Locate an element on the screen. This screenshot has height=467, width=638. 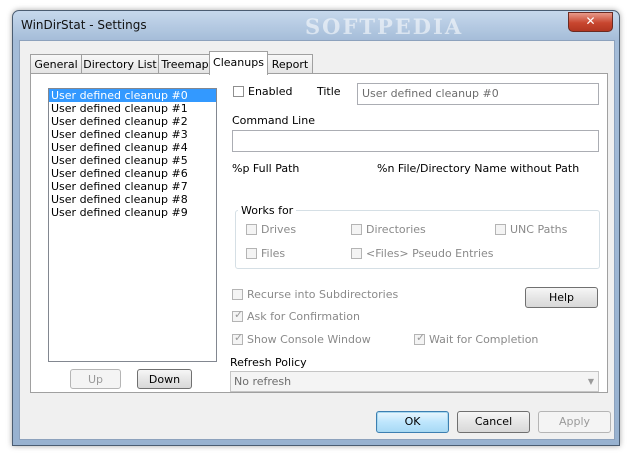
drives-label: Drives is located at coordinates (279, 229).